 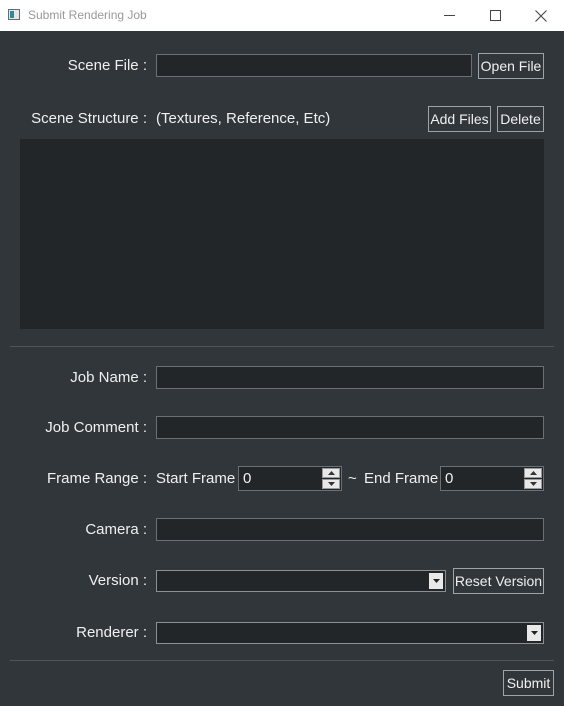 I want to click on version-label: Version :, so click(x=117, y=580).